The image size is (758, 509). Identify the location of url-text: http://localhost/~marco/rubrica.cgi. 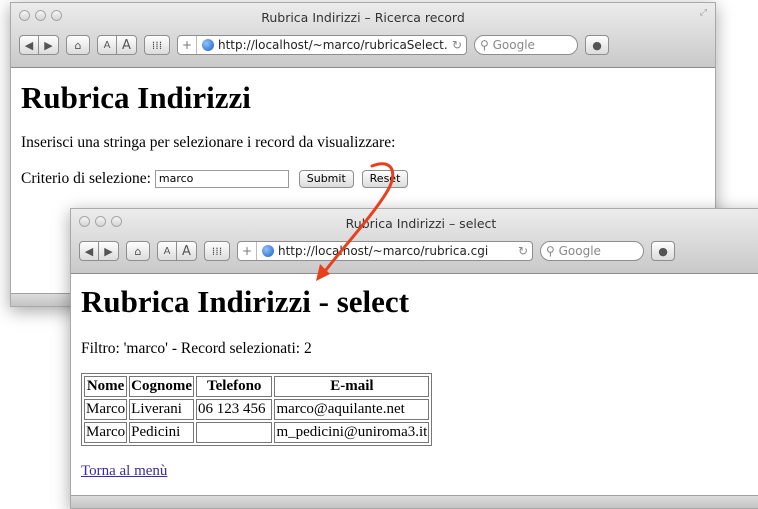
(383, 251).